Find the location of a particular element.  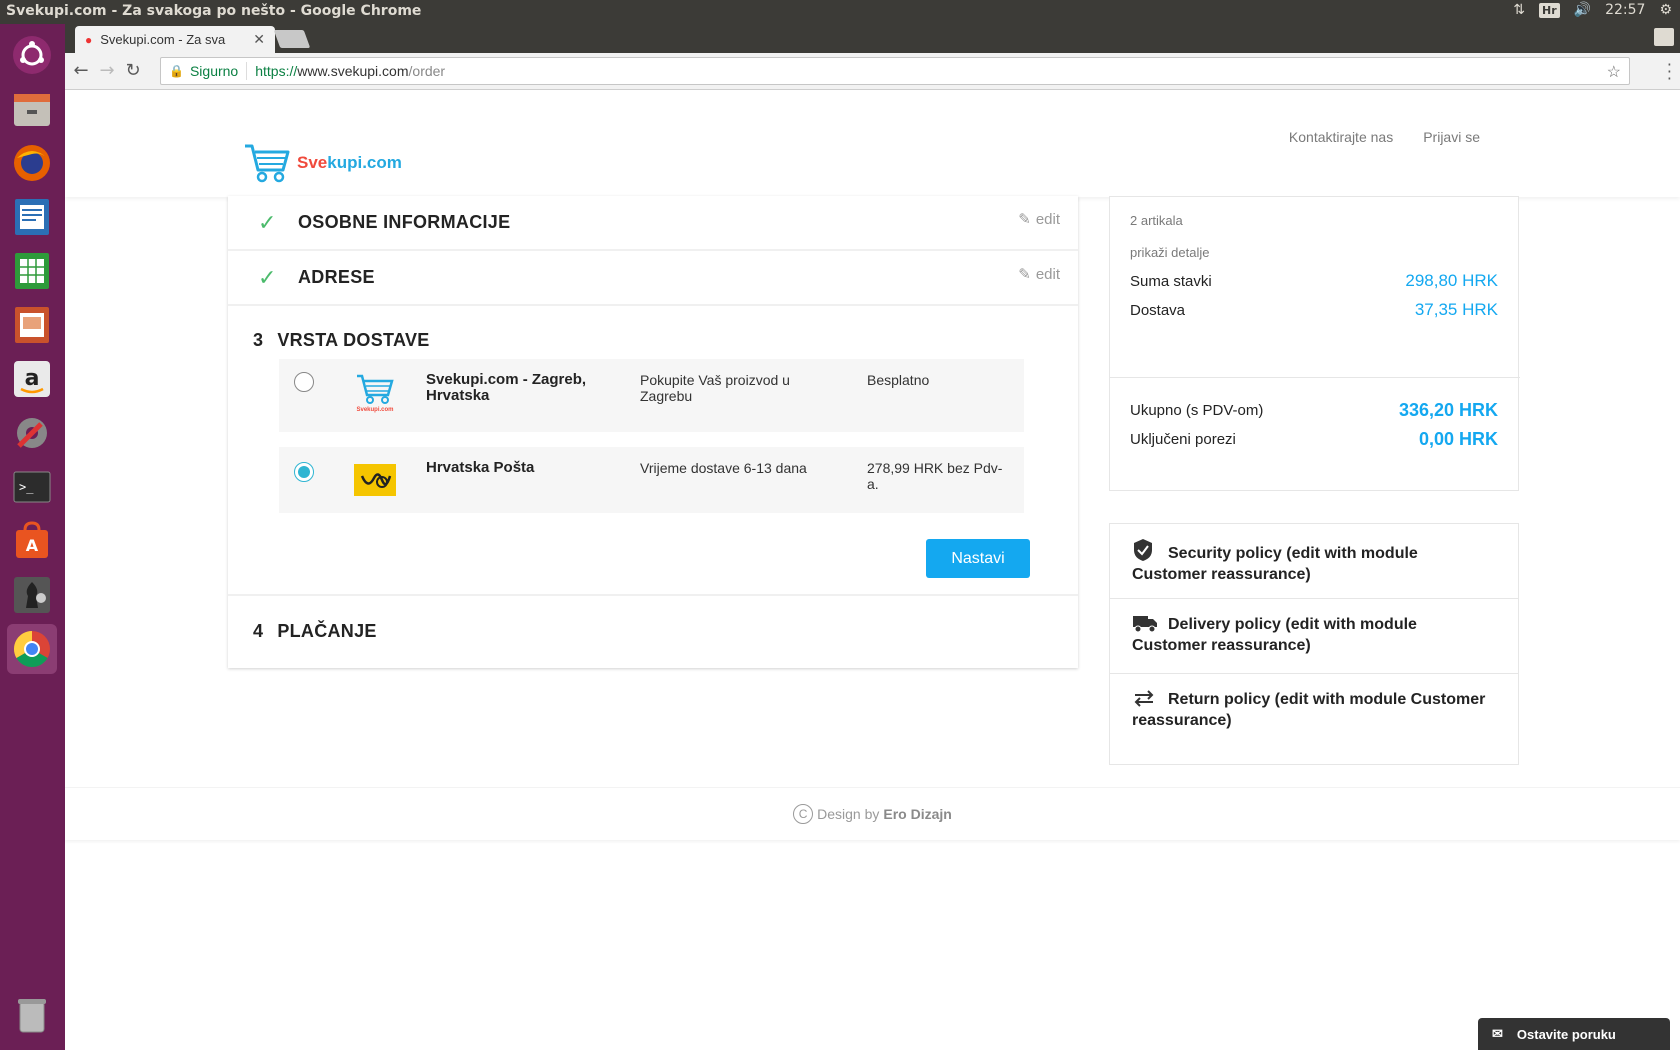

browser-tab: ● Svekupi.com - Za sva ✕ is located at coordinates (175, 39).